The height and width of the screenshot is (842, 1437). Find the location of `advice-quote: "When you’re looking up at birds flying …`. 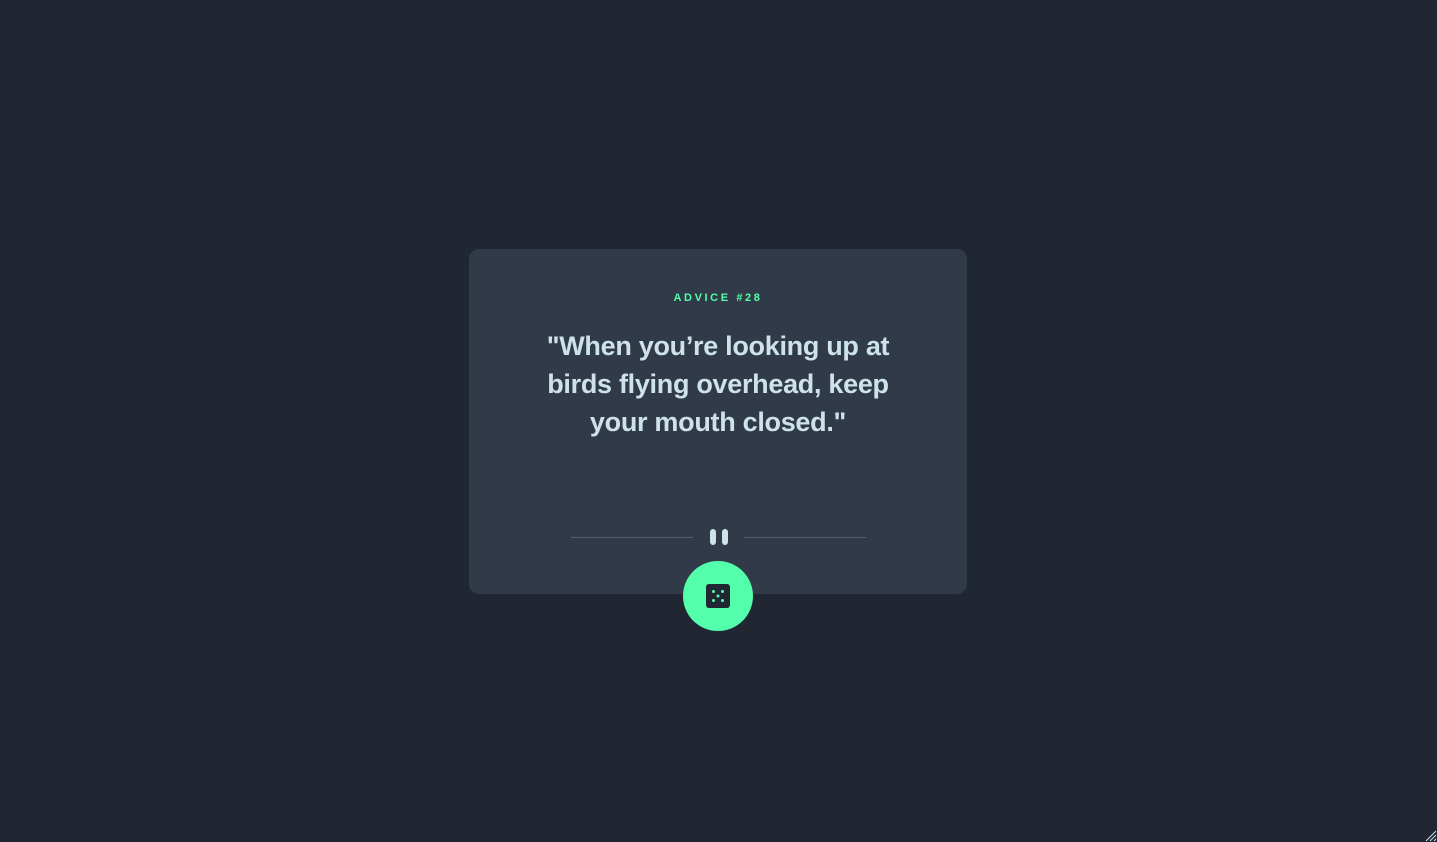

advice-quote: "When you’re looking up at birds flying … is located at coordinates (718, 384).